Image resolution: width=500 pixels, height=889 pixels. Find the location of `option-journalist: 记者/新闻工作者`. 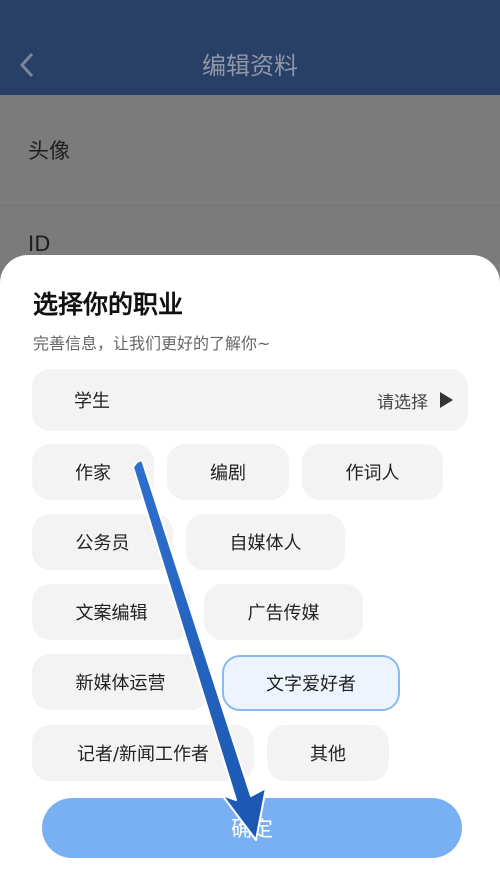

option-journalist: 记者/新闻工作者 is located at coordinates (143, 753).